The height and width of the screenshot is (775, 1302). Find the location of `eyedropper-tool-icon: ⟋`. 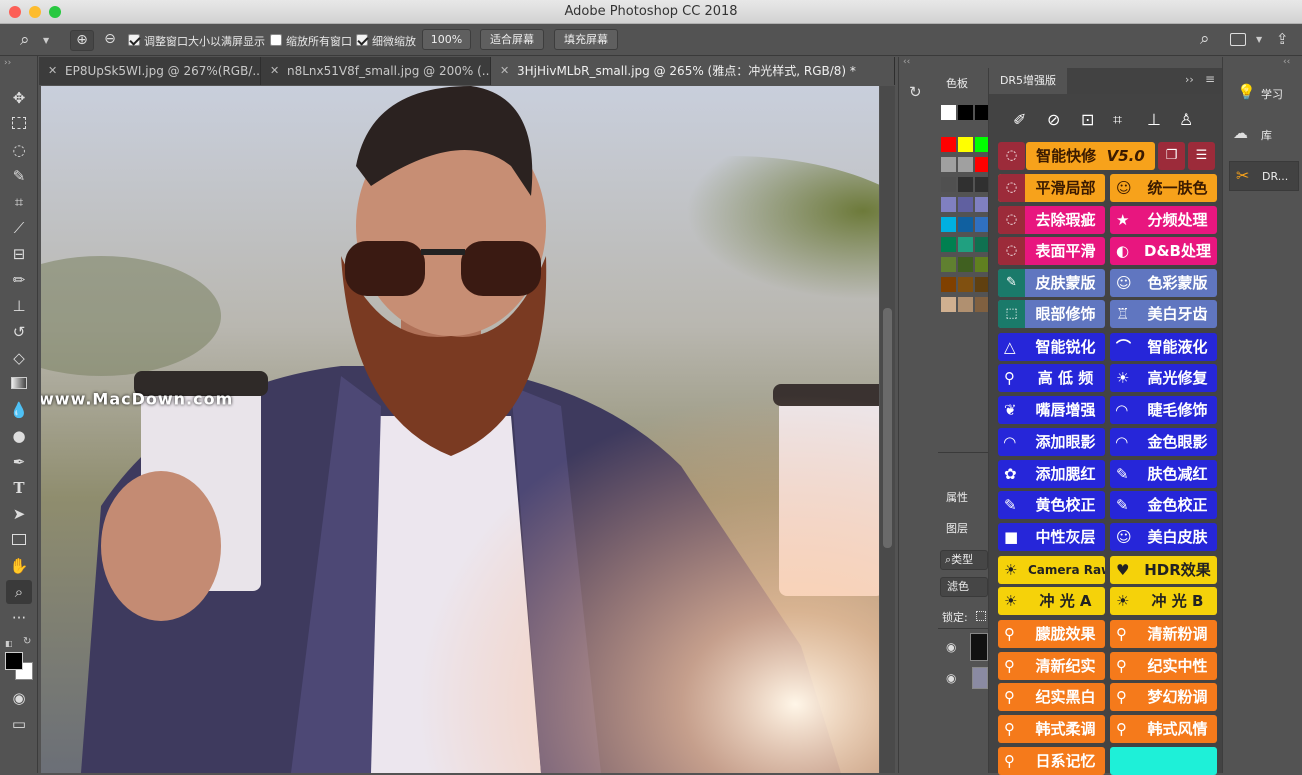

eyedropper-tool-icon: ⟋ is located at coordinates (19, 228).